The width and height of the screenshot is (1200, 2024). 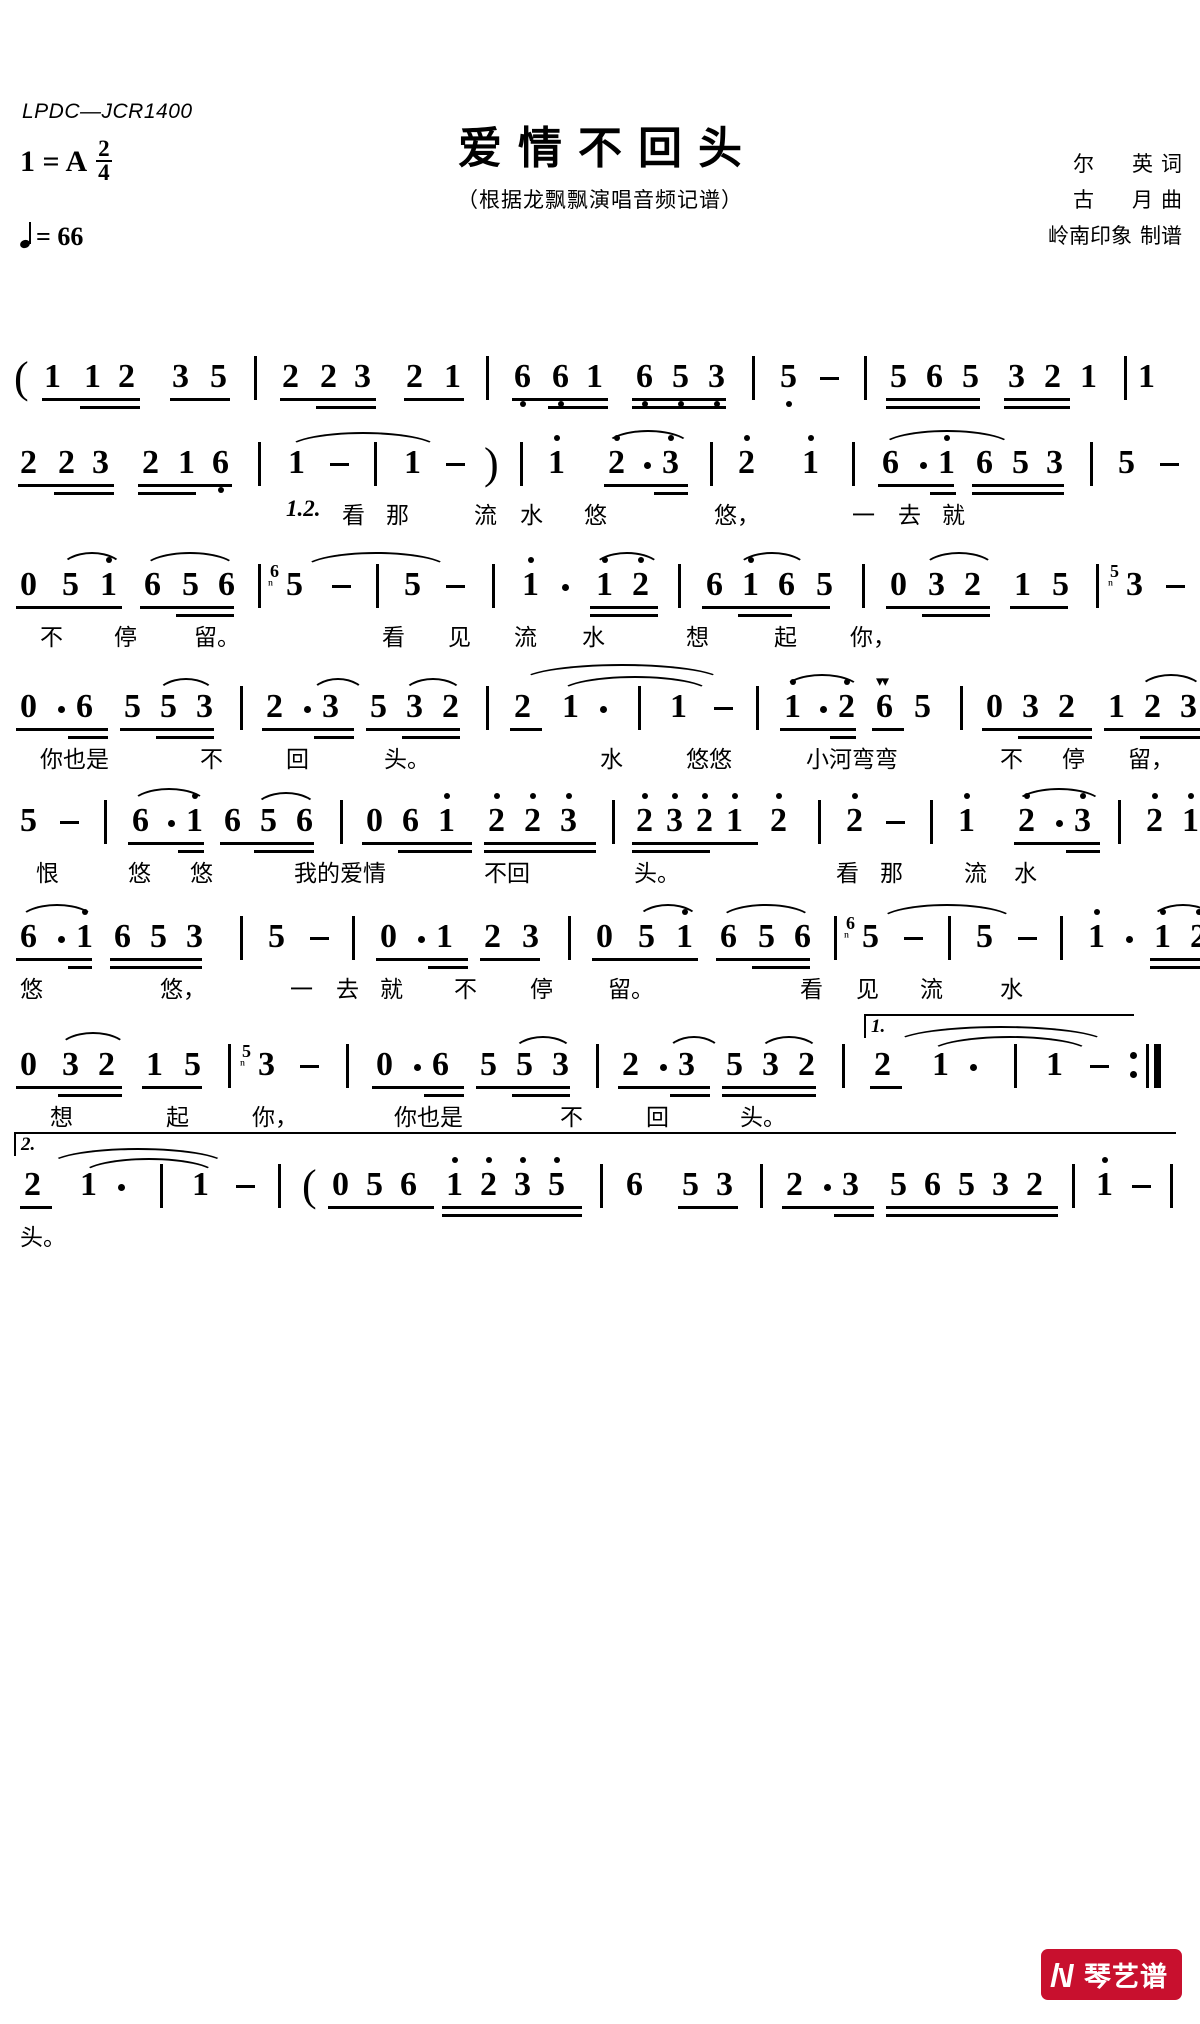 What do you see at coordinates (847, 874) in the screenshot?
I see `lyric-syllable: 看` at bounding box center [847, 874].